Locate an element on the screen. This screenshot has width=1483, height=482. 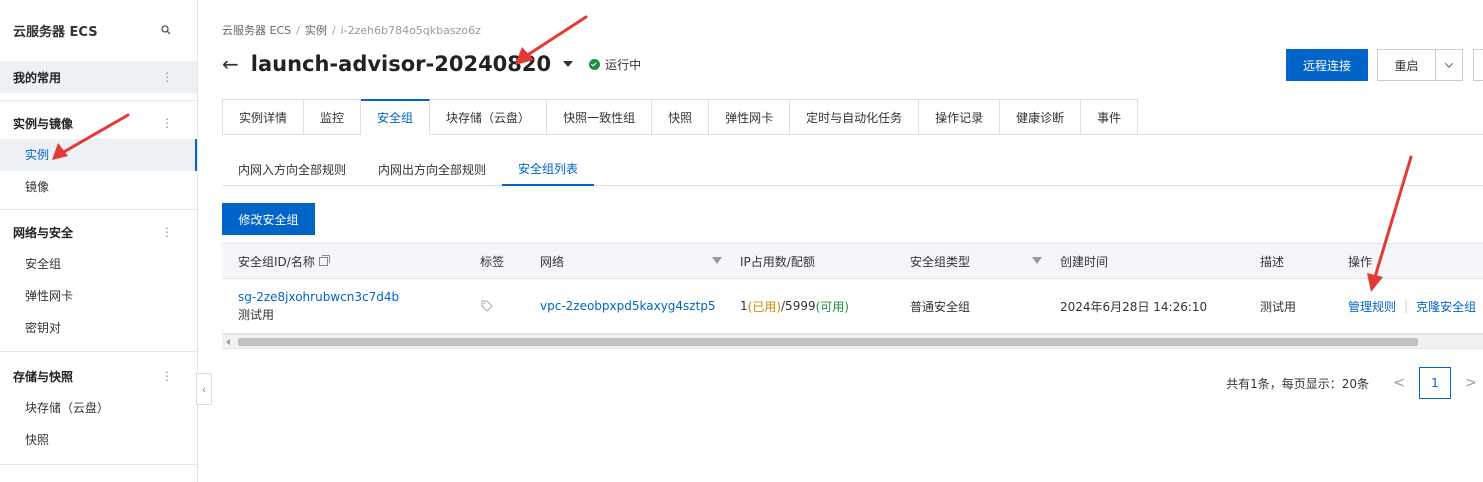
sg-id-name-cell: sg-2ze8jxohrubwcn3c7d4b 测试用 is located at coordinates (318, 306).